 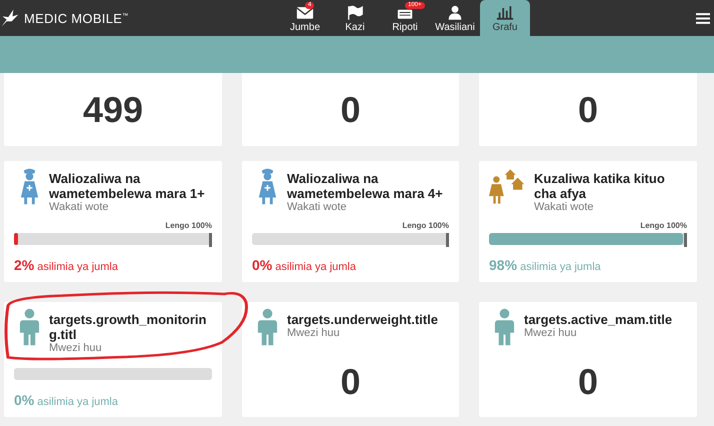 What do you see at coordinates (600, 186) in the screenshot?
I see `card-title: Kuzaliwa katika kituo cha afya` at bounding box center [600, 186].